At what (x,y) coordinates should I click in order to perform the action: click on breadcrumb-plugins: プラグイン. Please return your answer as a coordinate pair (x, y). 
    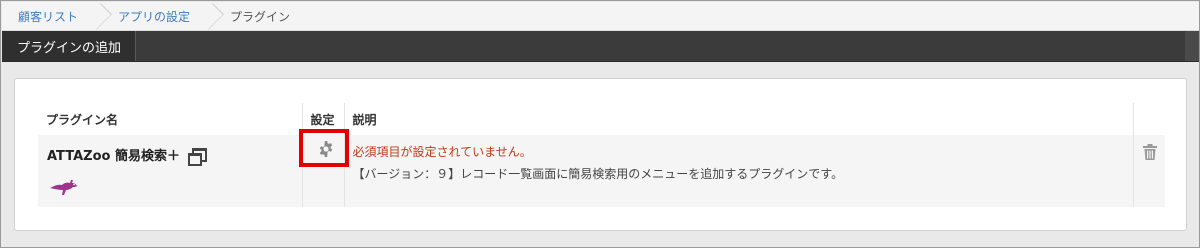
    Looking at the image, I should click on (260, 16).